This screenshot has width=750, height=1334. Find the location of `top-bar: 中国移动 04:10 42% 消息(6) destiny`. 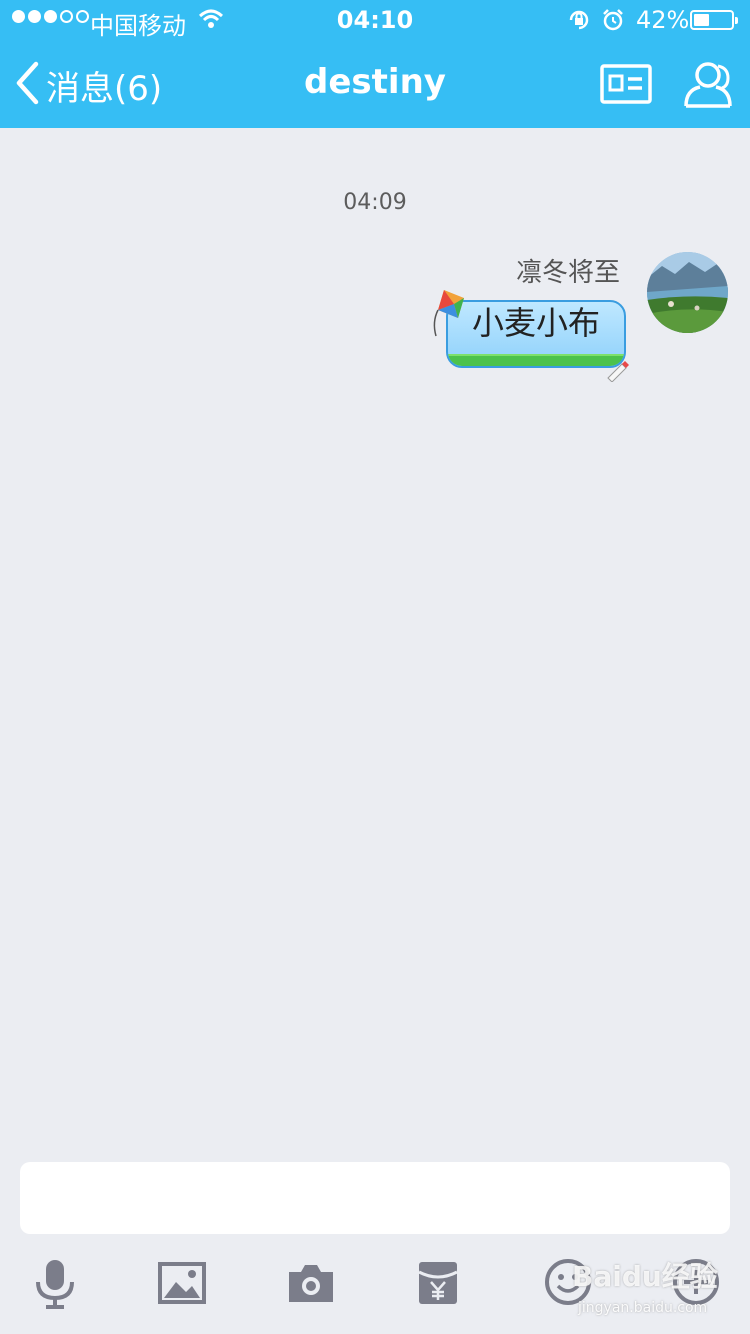

top-bar: 中国移动 04:10 42% 消息(6) destiny is located at coordinates (375, 64).